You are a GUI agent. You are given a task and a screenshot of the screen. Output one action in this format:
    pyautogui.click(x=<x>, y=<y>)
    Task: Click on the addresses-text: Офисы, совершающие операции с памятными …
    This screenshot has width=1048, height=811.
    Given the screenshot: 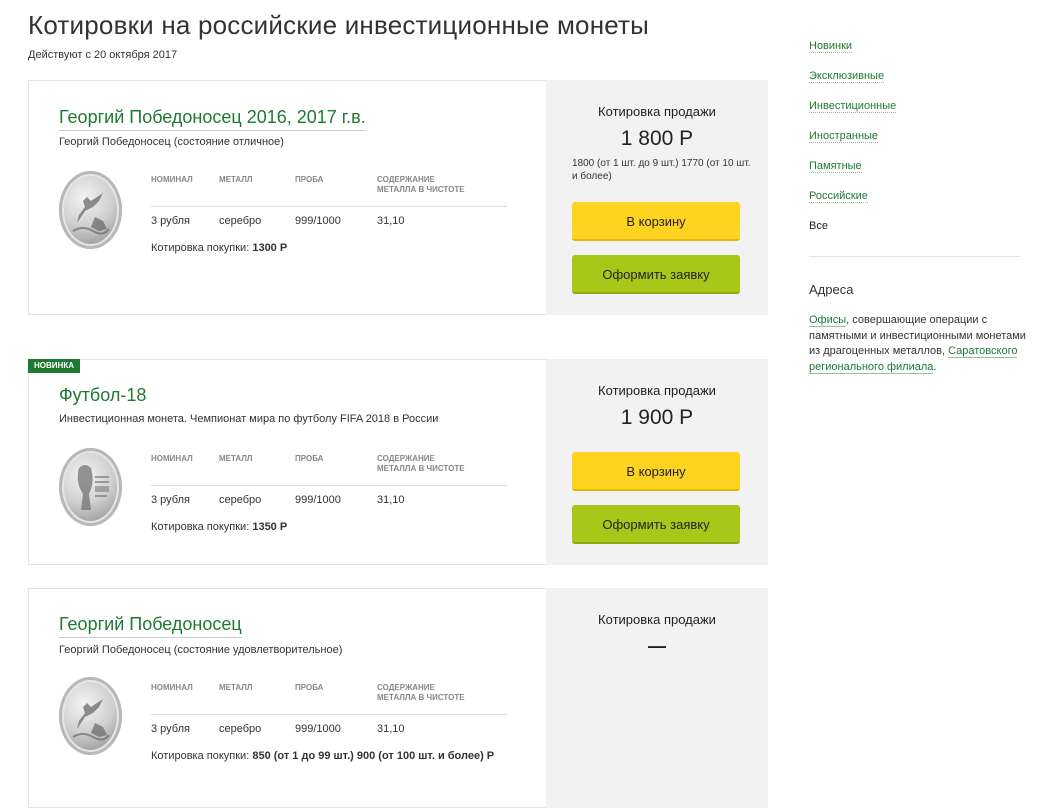 What is the action you would take?
    pyautogui.click(x=921, y=344)
    